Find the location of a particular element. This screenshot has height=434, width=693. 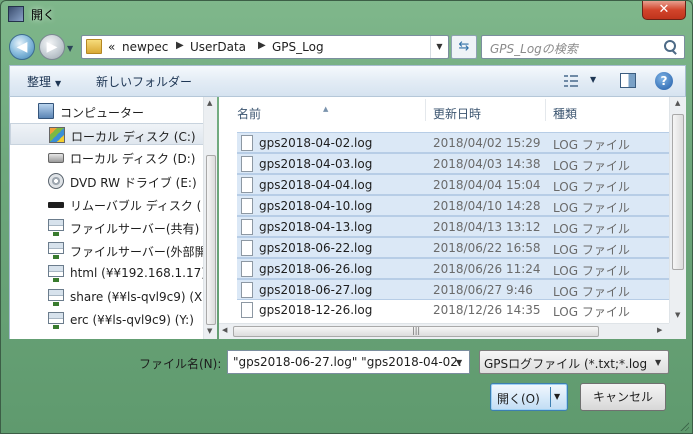

computer-icon is located at coordinates (46, 111).